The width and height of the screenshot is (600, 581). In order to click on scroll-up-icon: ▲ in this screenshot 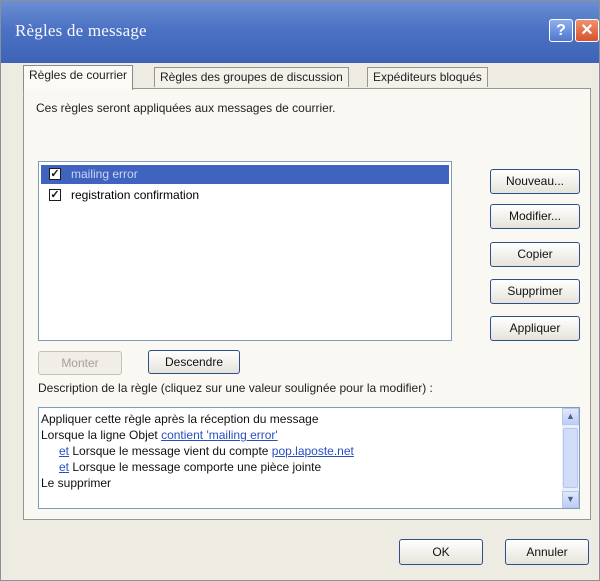, I will do `click(570, 416)`.